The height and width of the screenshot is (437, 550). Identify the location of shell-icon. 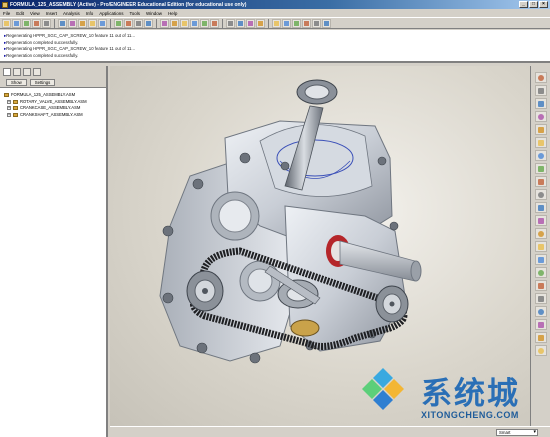
(540, 285).